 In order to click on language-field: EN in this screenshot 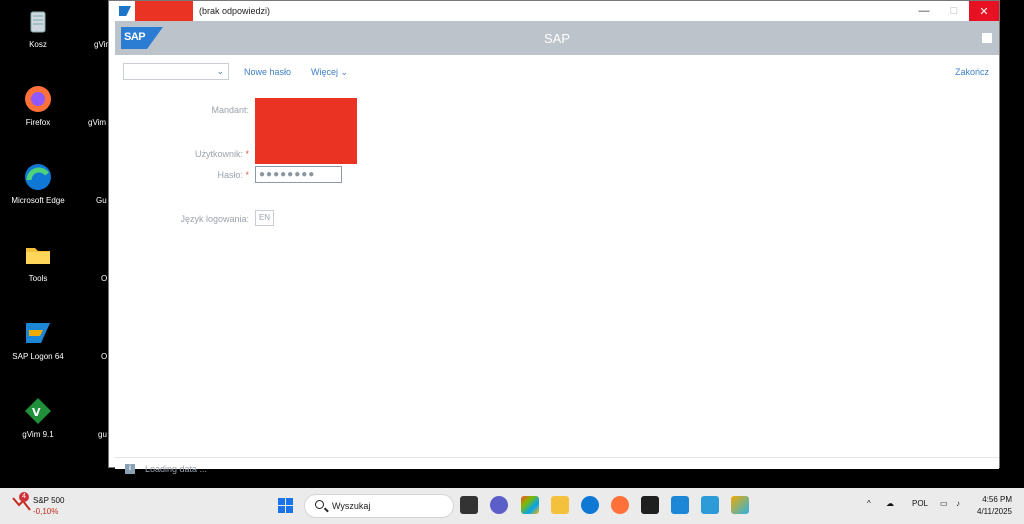, I will do `click(264, 218)`.